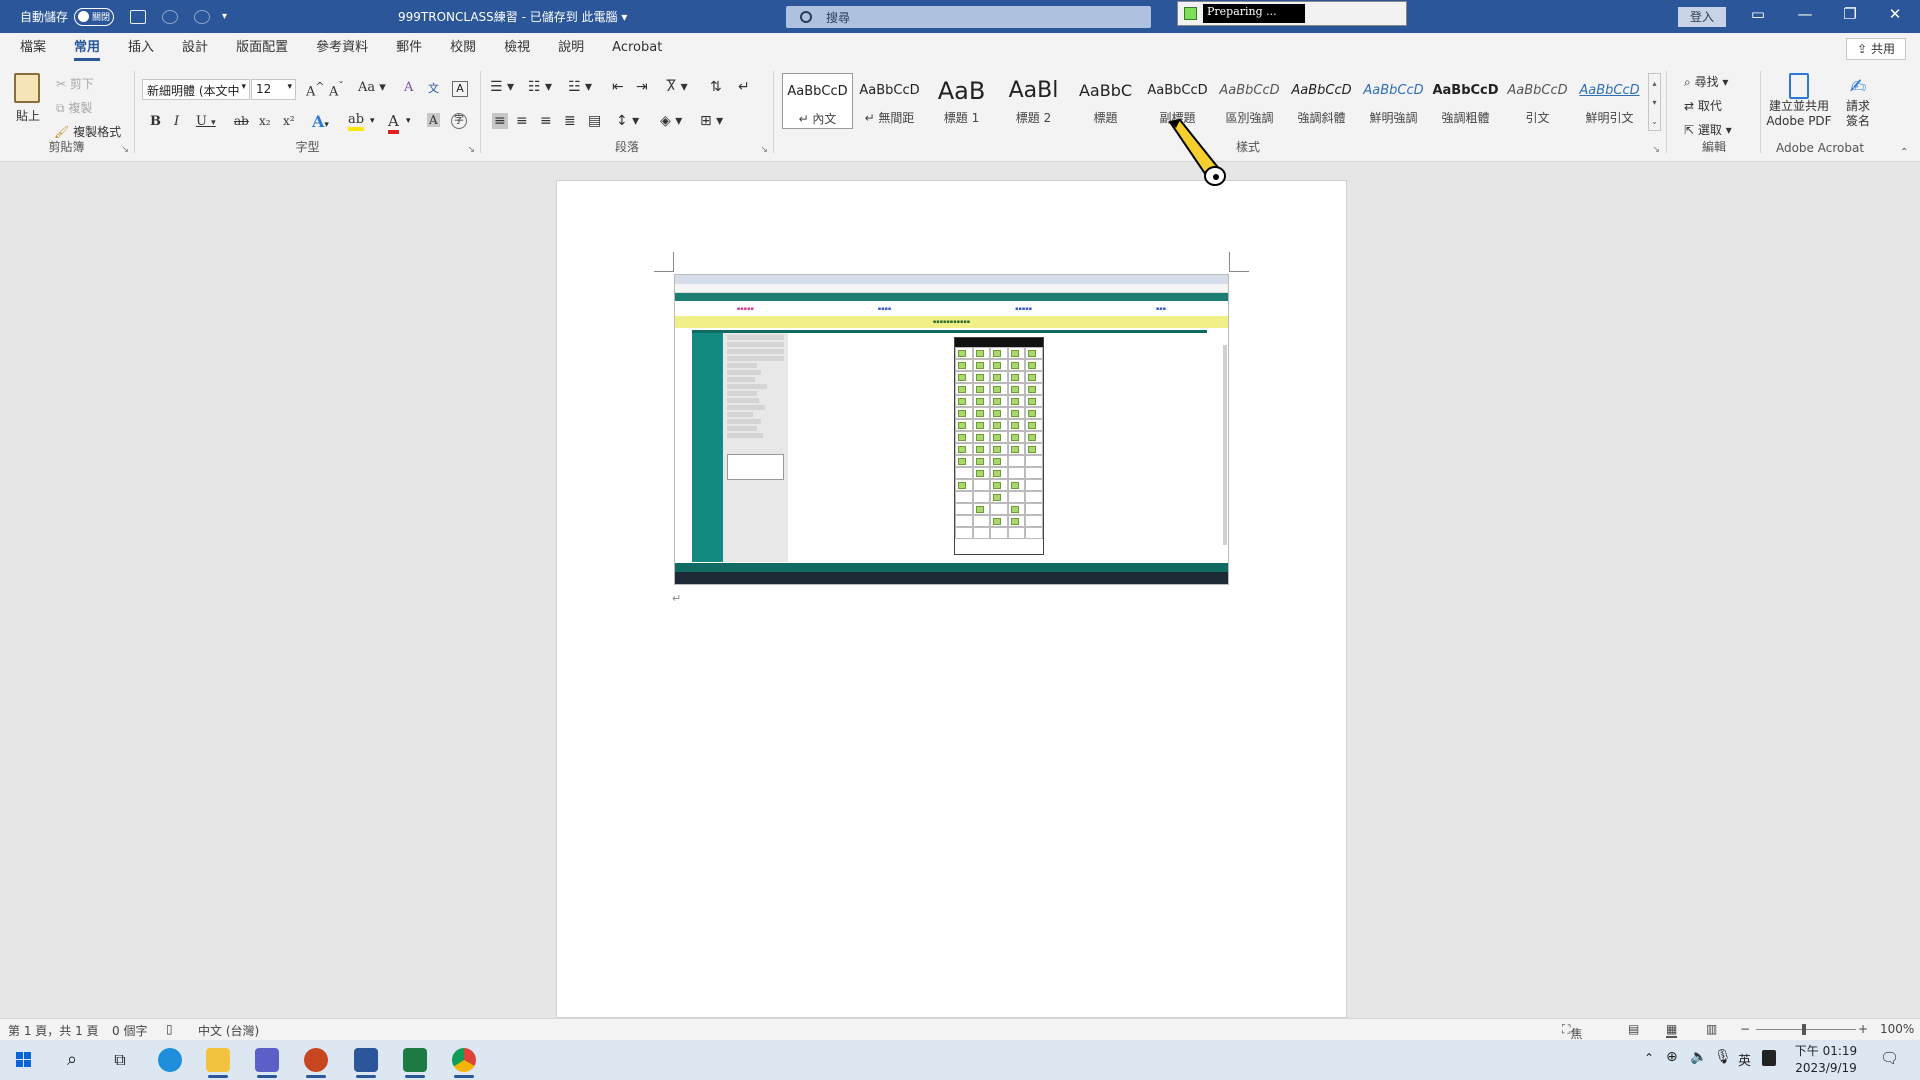  I want to click on search-box: 搜尋, so click(968, 17).